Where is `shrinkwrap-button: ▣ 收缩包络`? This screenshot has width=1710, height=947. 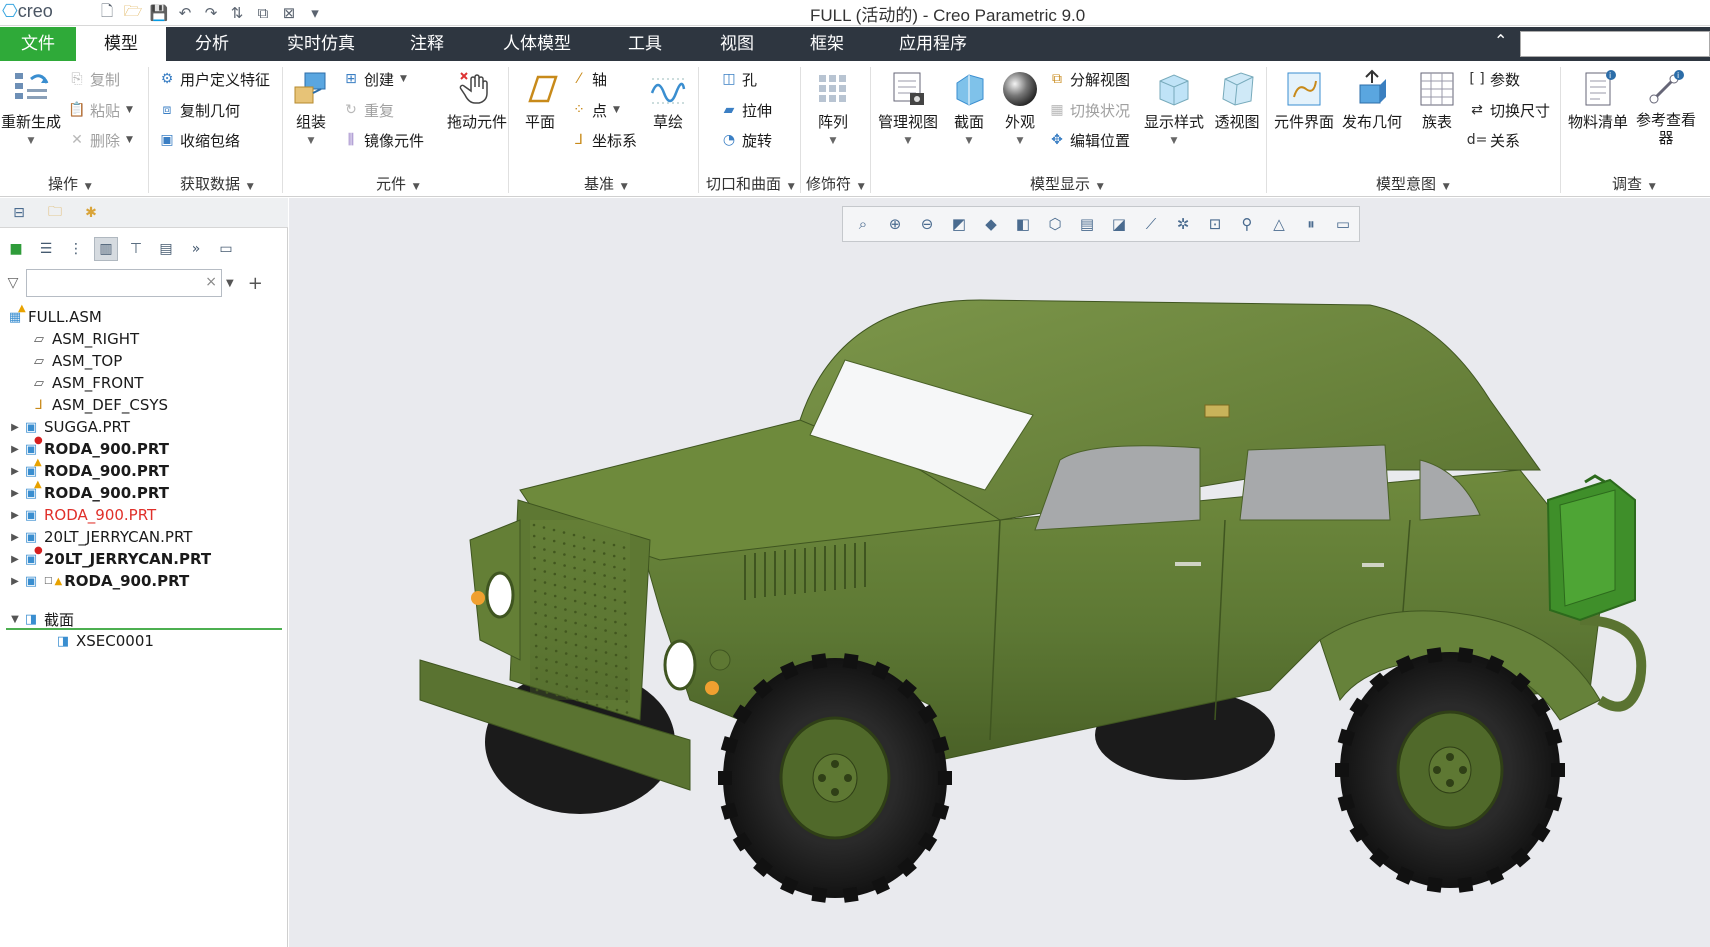 shrinkwrap-button: ▣ 收缩包络 is located at coordinates (199, 140).